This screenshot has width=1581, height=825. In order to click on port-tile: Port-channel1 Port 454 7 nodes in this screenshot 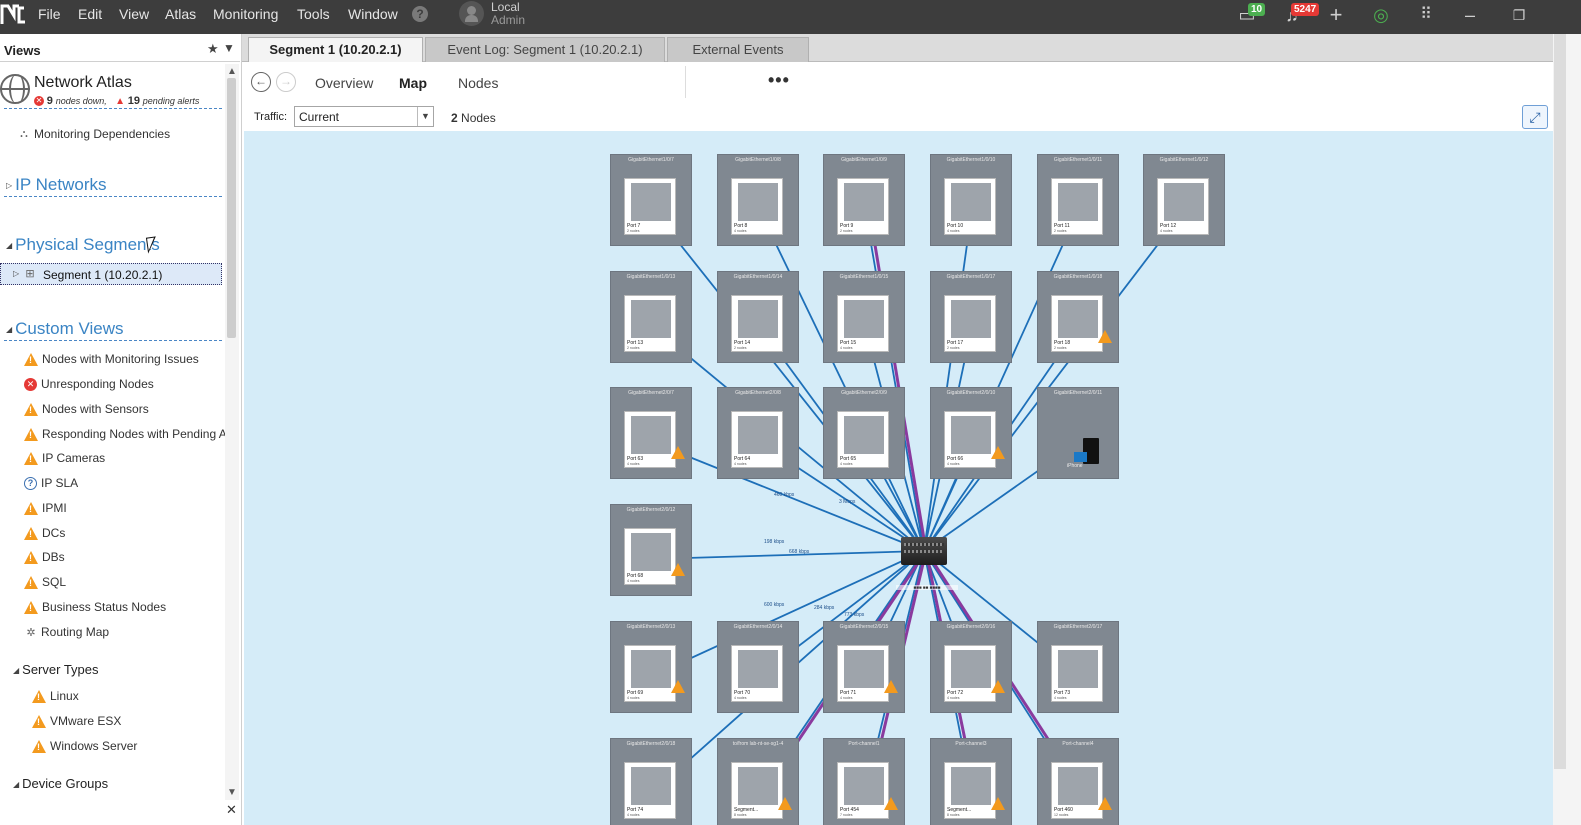, I will do `click(864, 781)`.